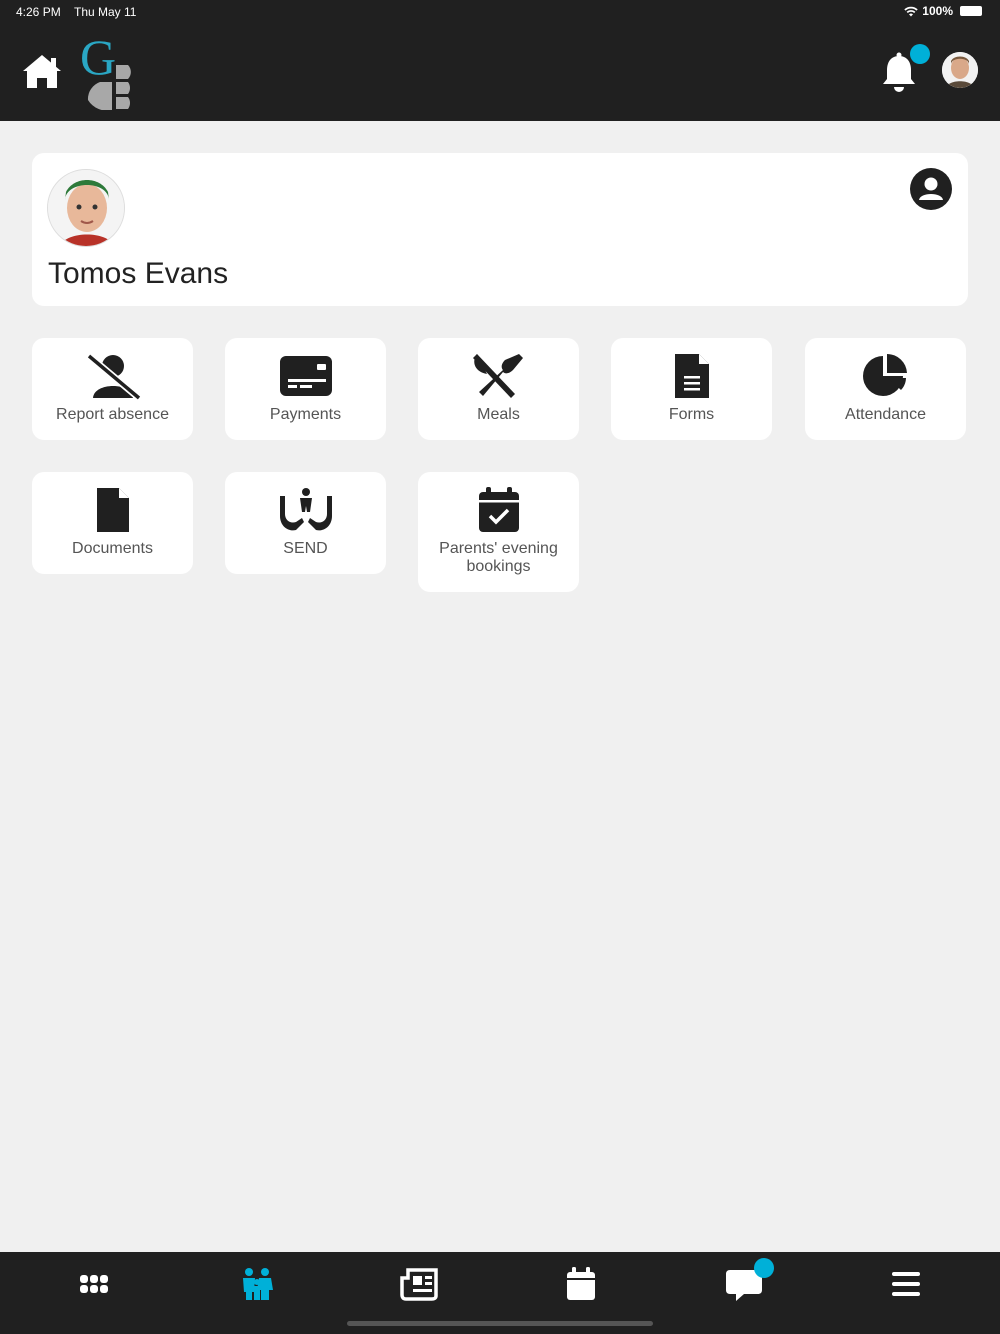  Describe the element at coordinates (42, 72) in the screenshot. I see `home-icon` at that location.